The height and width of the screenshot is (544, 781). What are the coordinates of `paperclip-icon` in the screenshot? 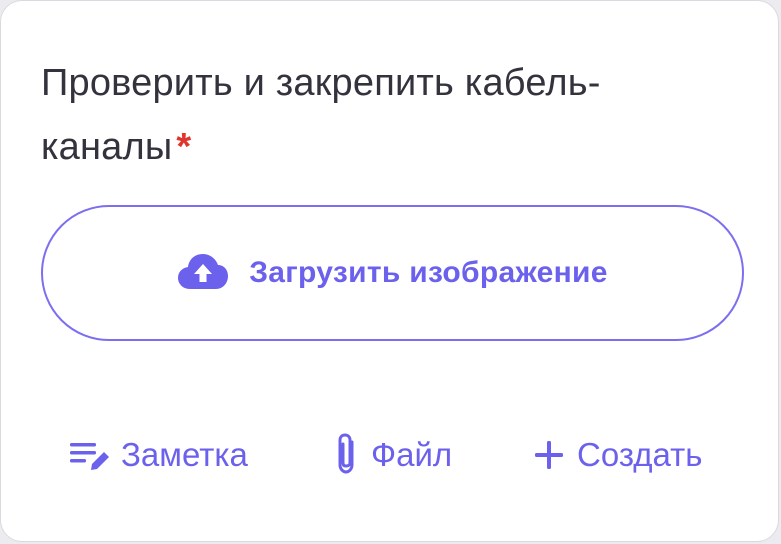 It's located at (346, 455).